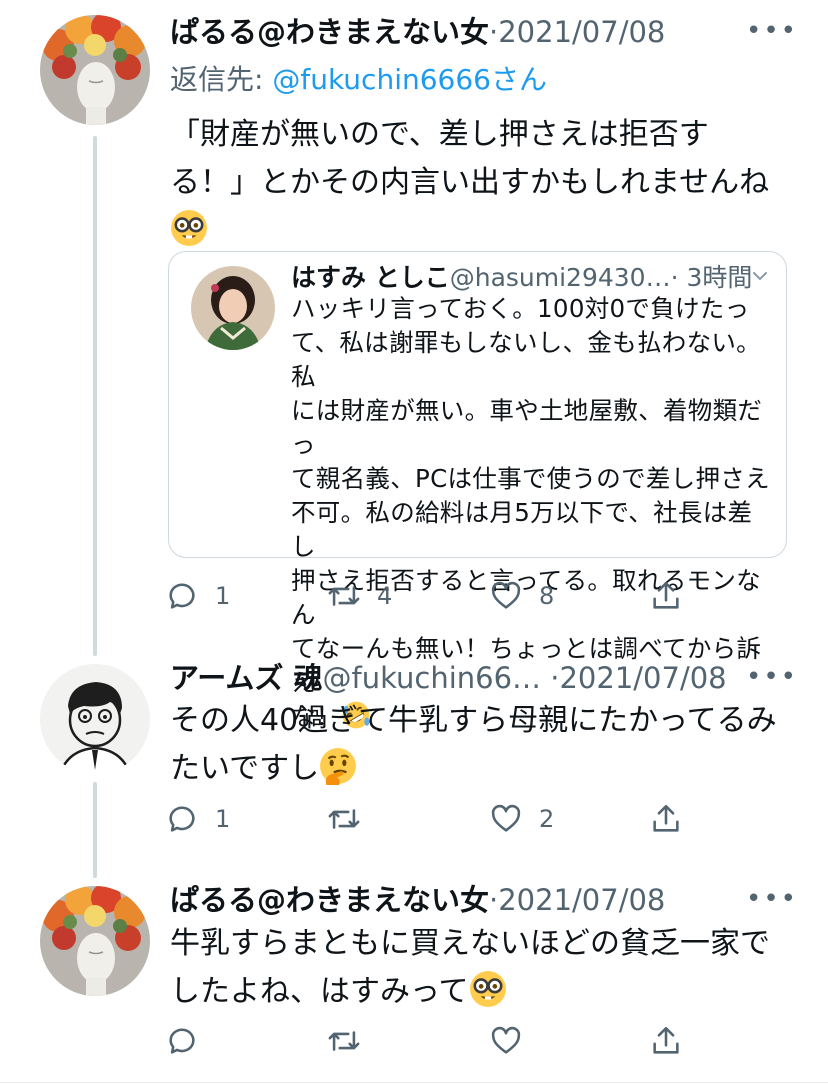  Describe the element at coordinates (409, 79) in the screenshot. I see `reply-to-handle-link: @fukuchin6666さん` at that location.